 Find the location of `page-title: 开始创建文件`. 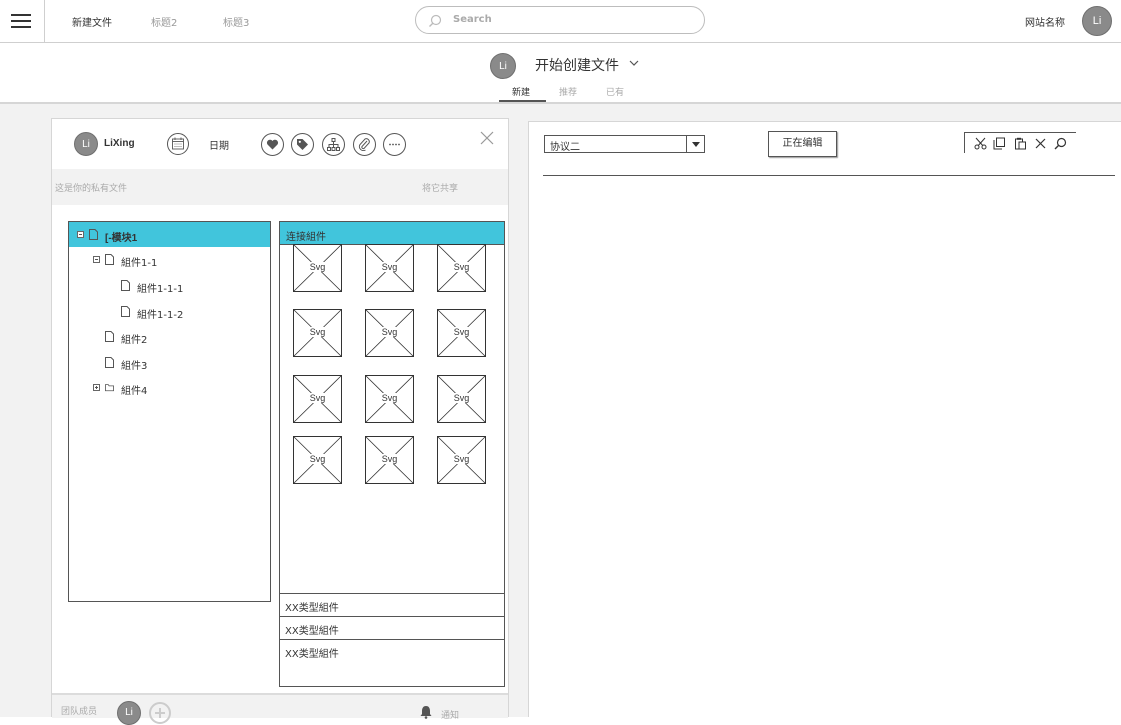

page-title: 开始创建文件 is located at coordinates (577, 65).